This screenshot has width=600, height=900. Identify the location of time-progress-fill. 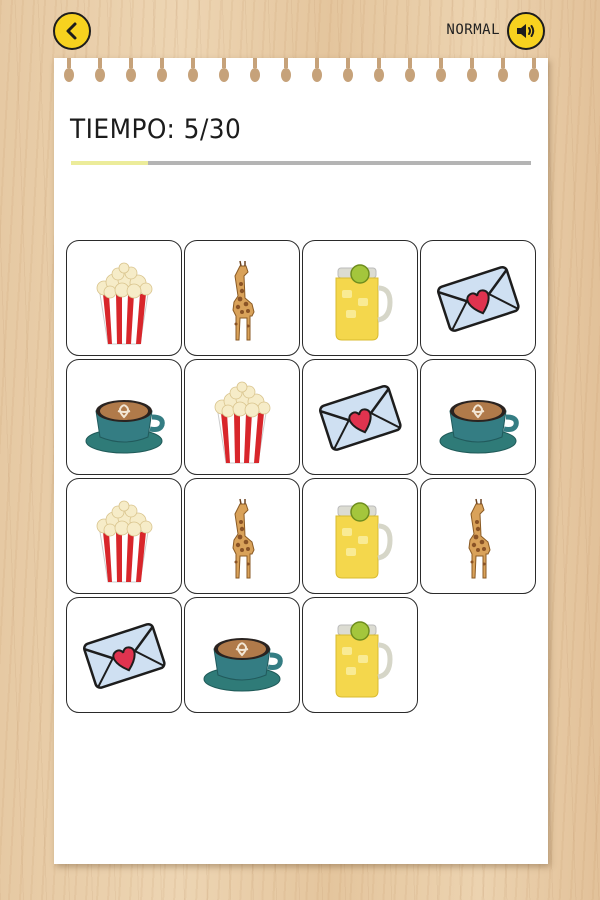
(109, 163).